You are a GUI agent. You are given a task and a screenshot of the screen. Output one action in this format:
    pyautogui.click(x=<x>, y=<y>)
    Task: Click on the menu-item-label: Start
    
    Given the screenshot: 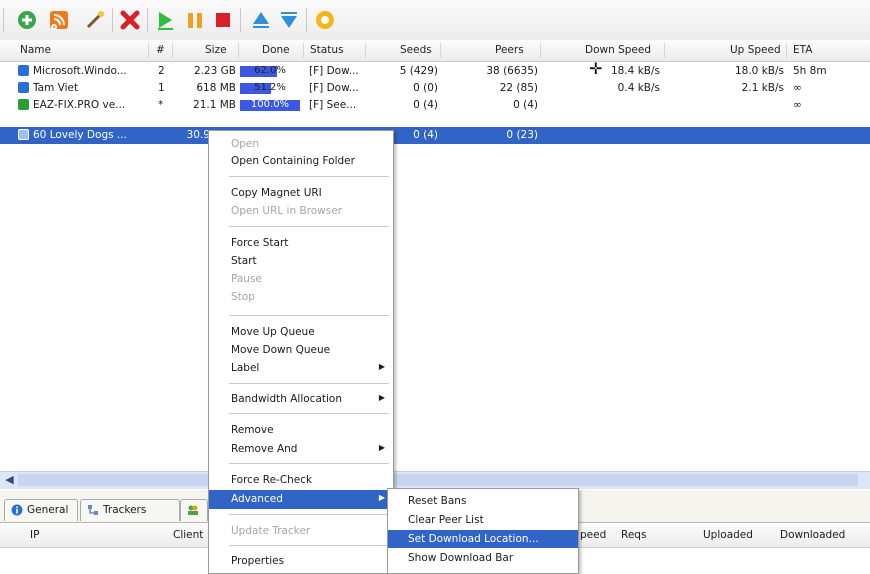 What is the action you would take?
    pyautogui.click(x=244, y=261)
    